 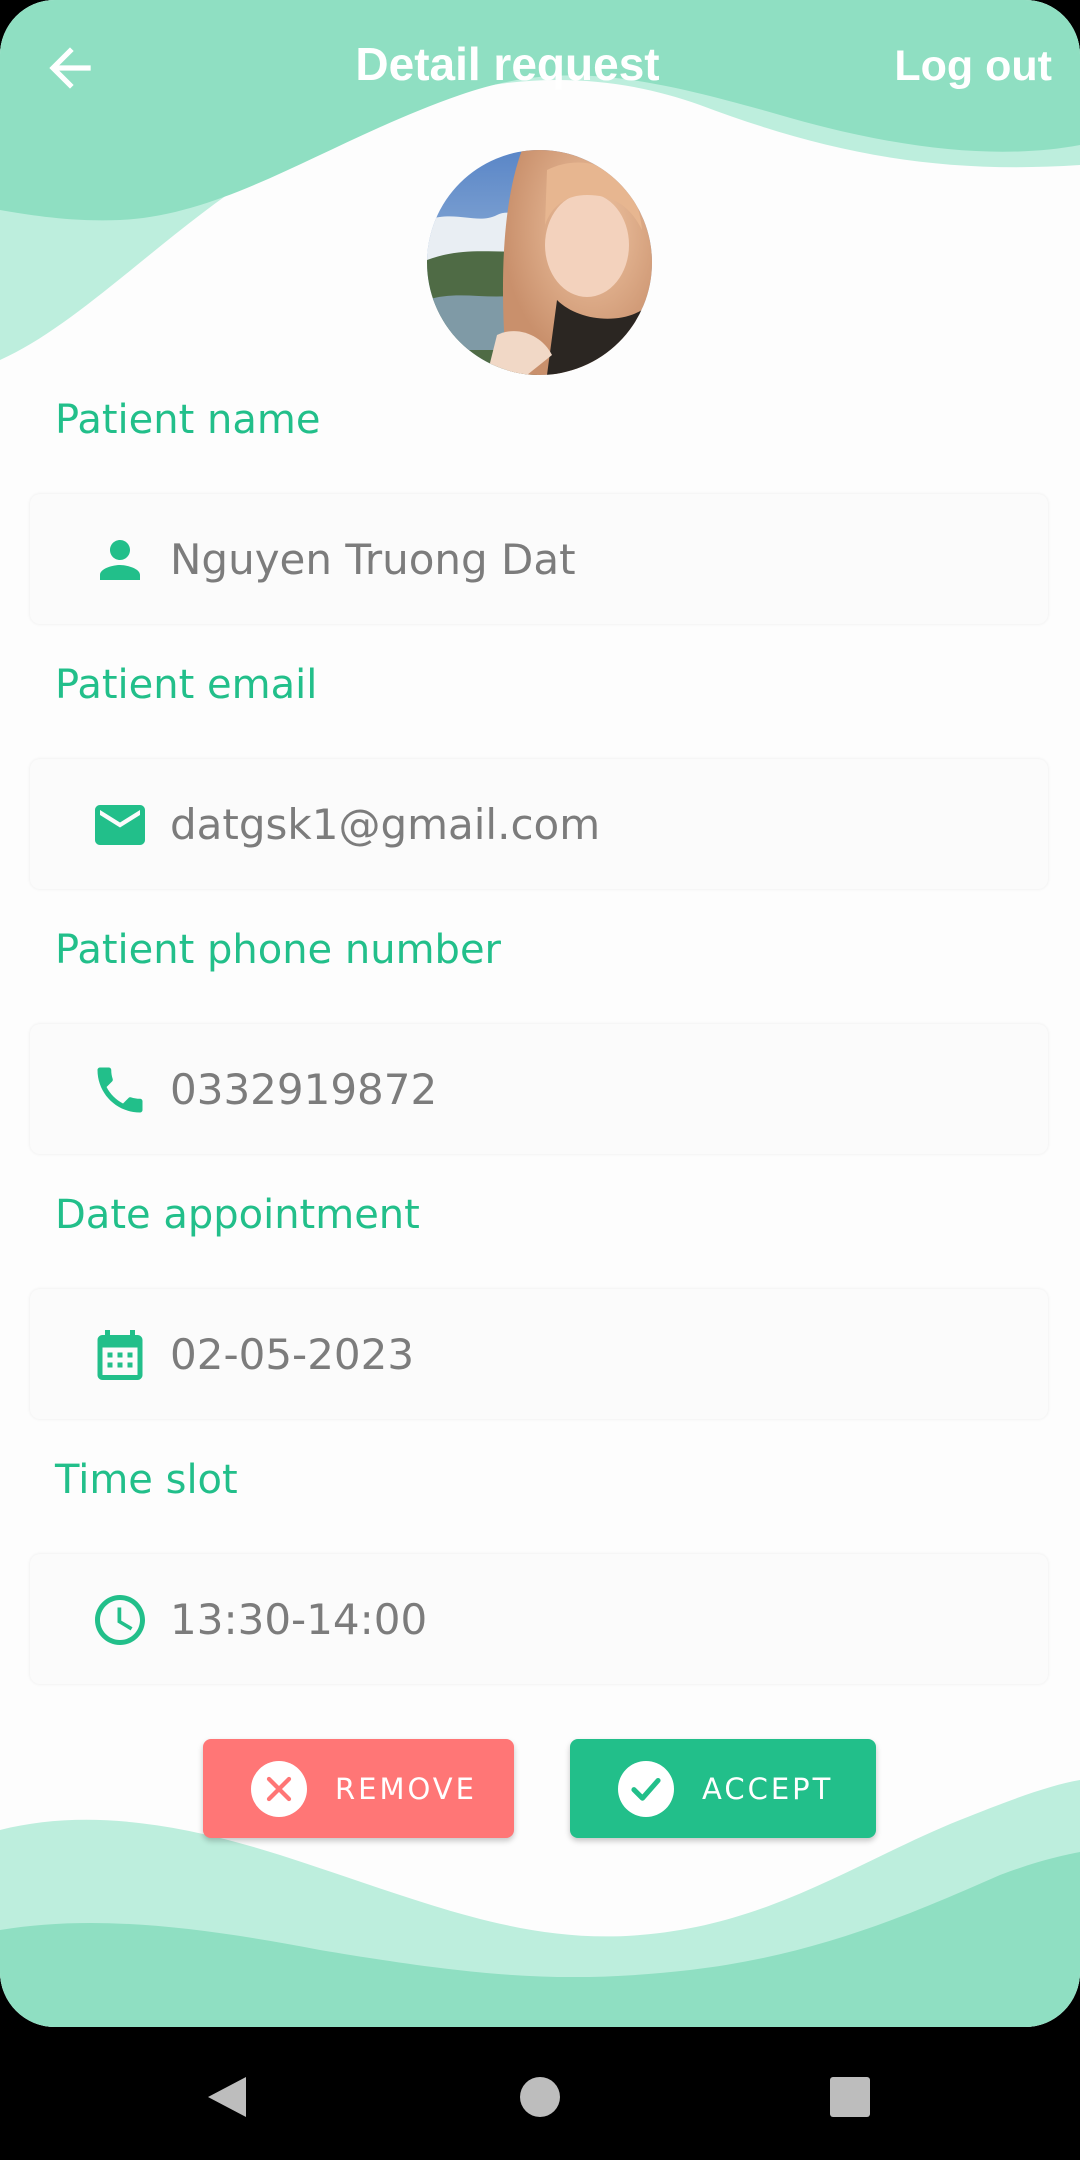 I want to click on page-title: Detail request, so click(x=507, y=64).